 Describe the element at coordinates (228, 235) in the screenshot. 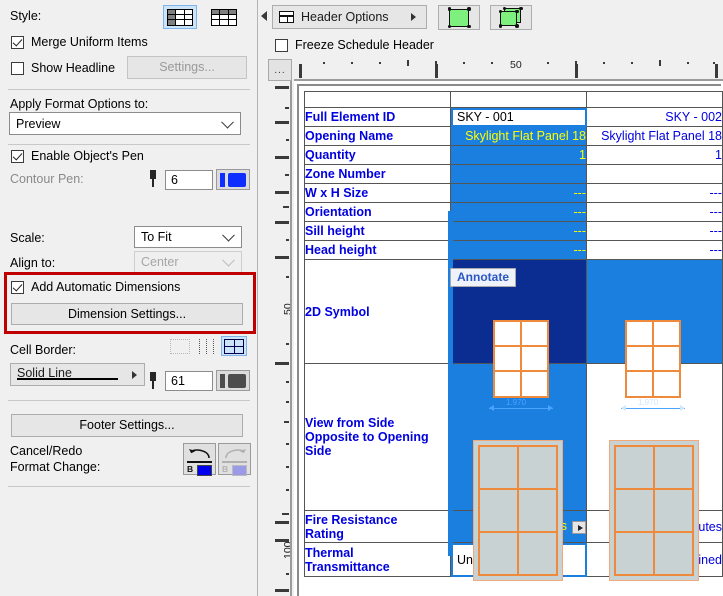

I see `chevron-down-icon` at that location.